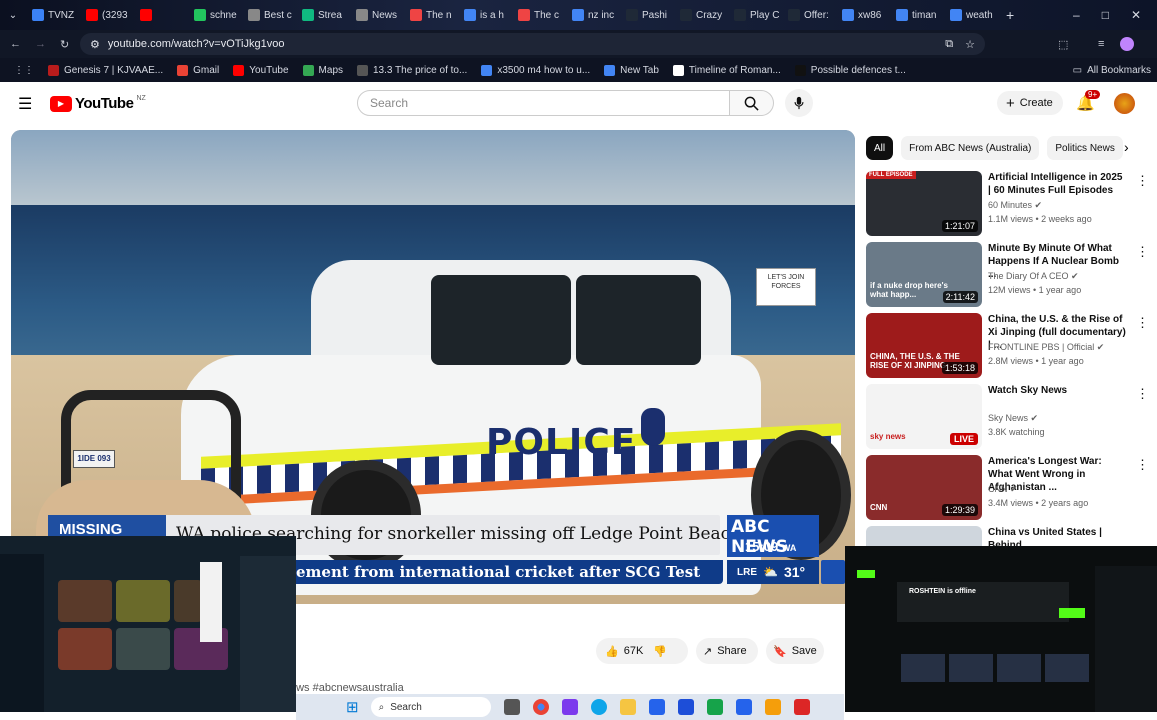 This screenshot has height=720, width=1157. What do you see at coordinates (1115, 70) in the screenshot?
I see `all-bookmarks: ▭ All Bookmarks` at bounding box center [1115, 70].